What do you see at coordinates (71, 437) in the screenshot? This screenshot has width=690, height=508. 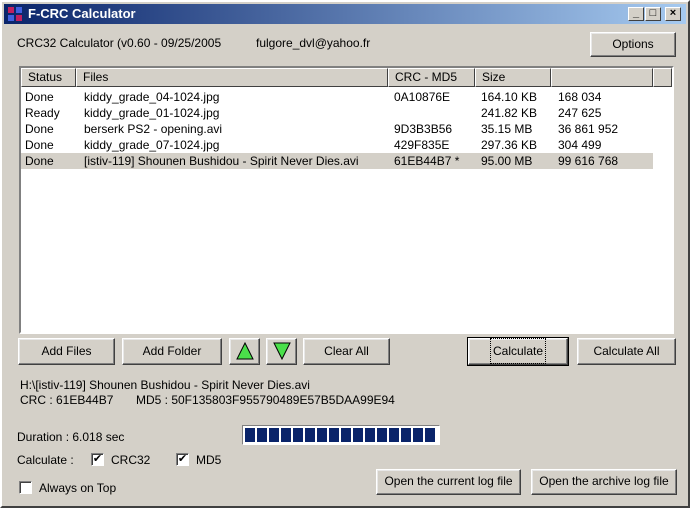 I see `duration-label: Duration : 6.018 sec` at bounding box center [71, 437].